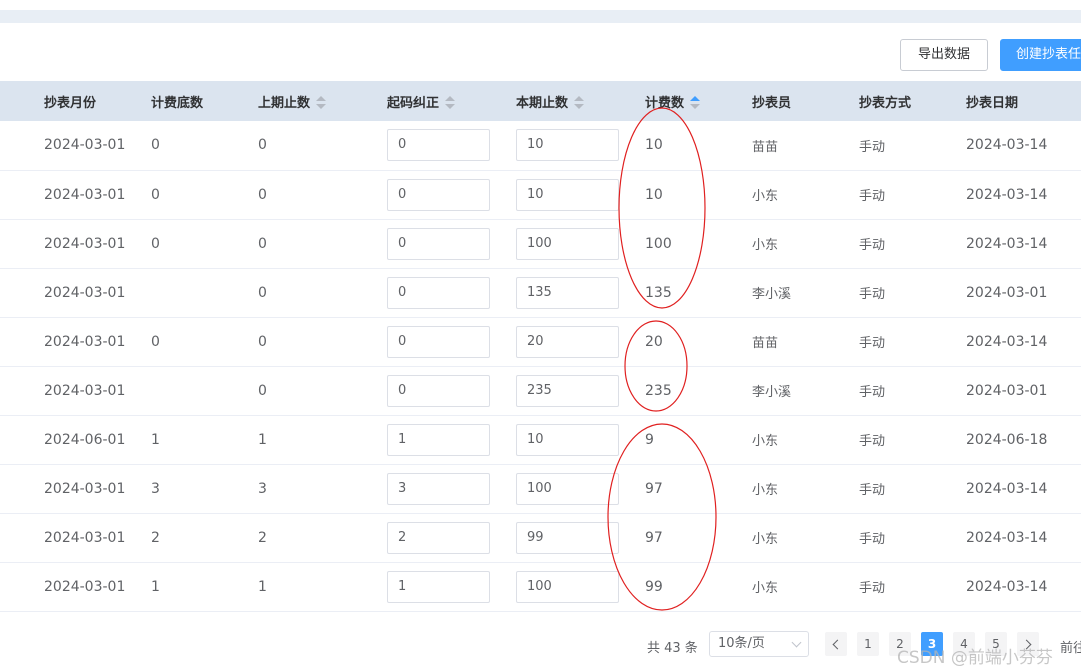 The height and width of the screenshot is (671, 1081). I want to click on top-strip, so click(540, 16).